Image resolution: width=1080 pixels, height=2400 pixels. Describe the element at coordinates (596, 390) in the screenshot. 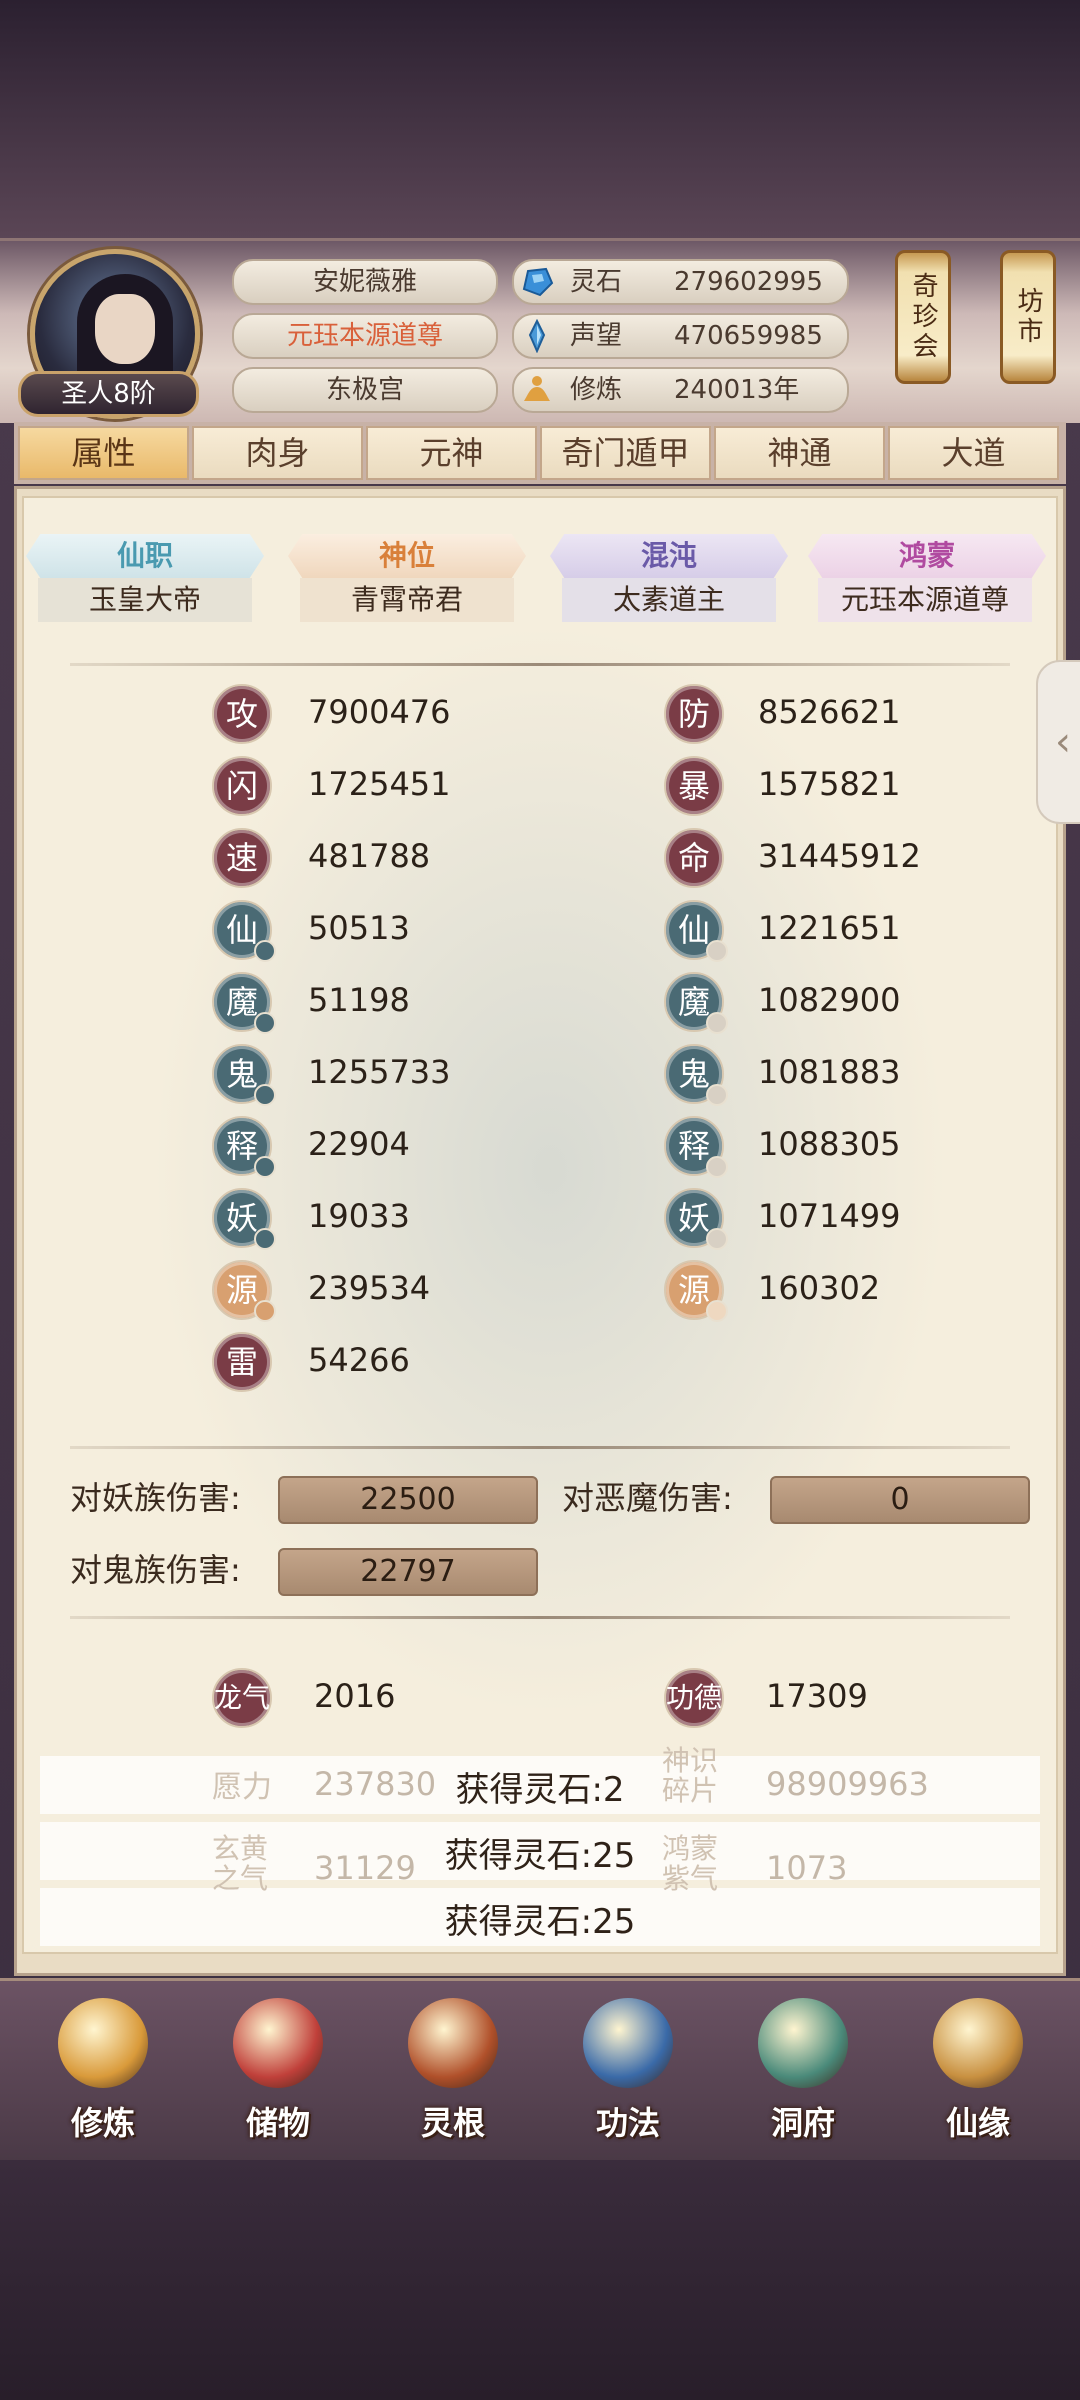

I see `resource-label: 修炼` at that location.